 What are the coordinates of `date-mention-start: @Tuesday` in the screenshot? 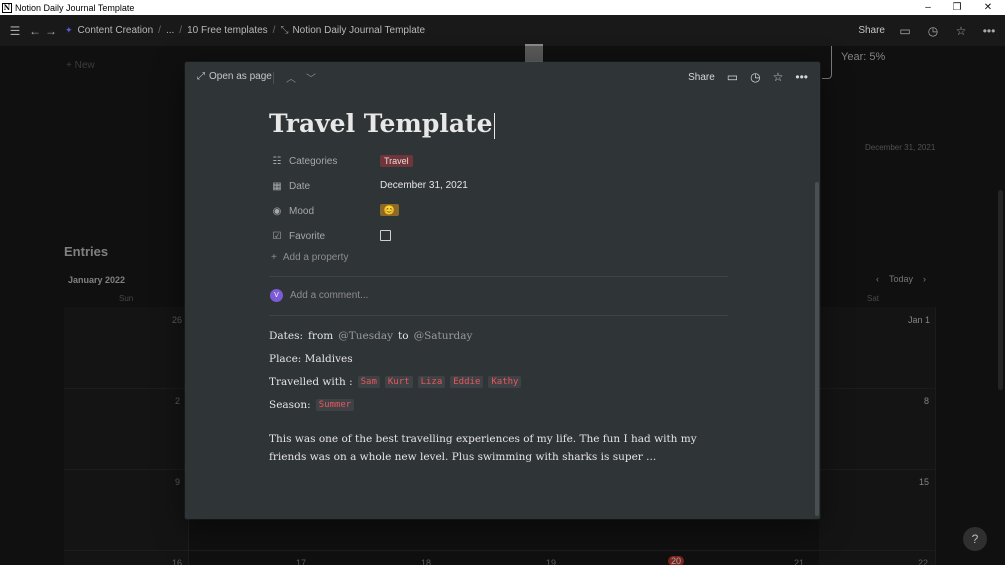 It's located at (365, 336).